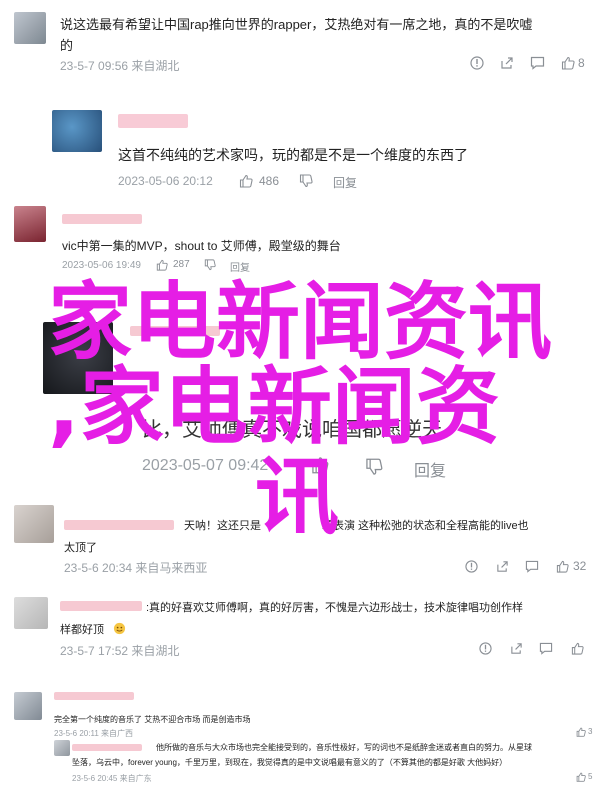  What do you see at coordinates (112, 778) in the screenshot?
I see `reply-meta: 23-5-6 20:45 来自广东` at bounding box center [112, 778].